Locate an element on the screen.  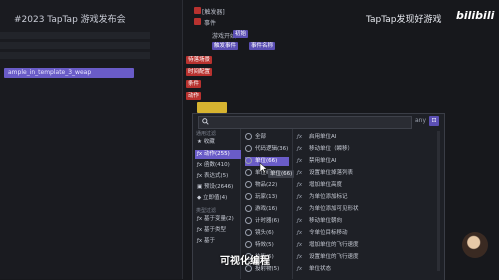
pointer-cursor-icon is located at coordinates (263, 168).